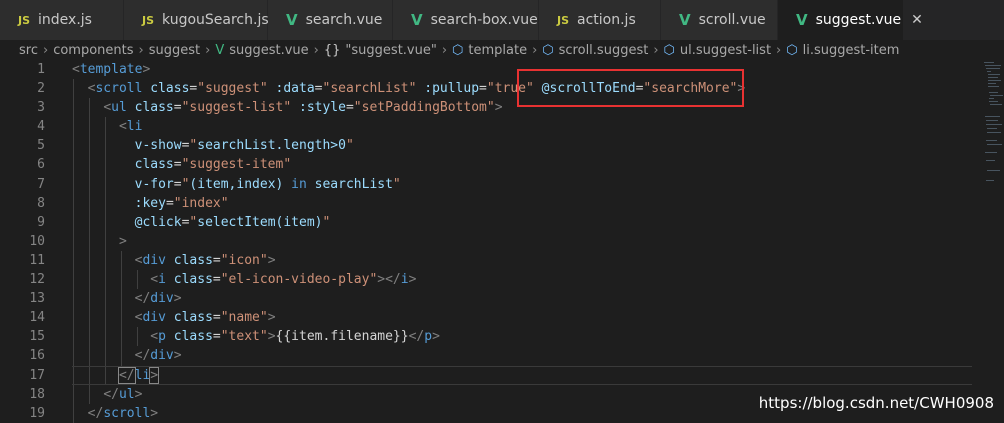  I want to click on code-line: <p class="text">{{item.filename}}</p>, so click(522, 337).